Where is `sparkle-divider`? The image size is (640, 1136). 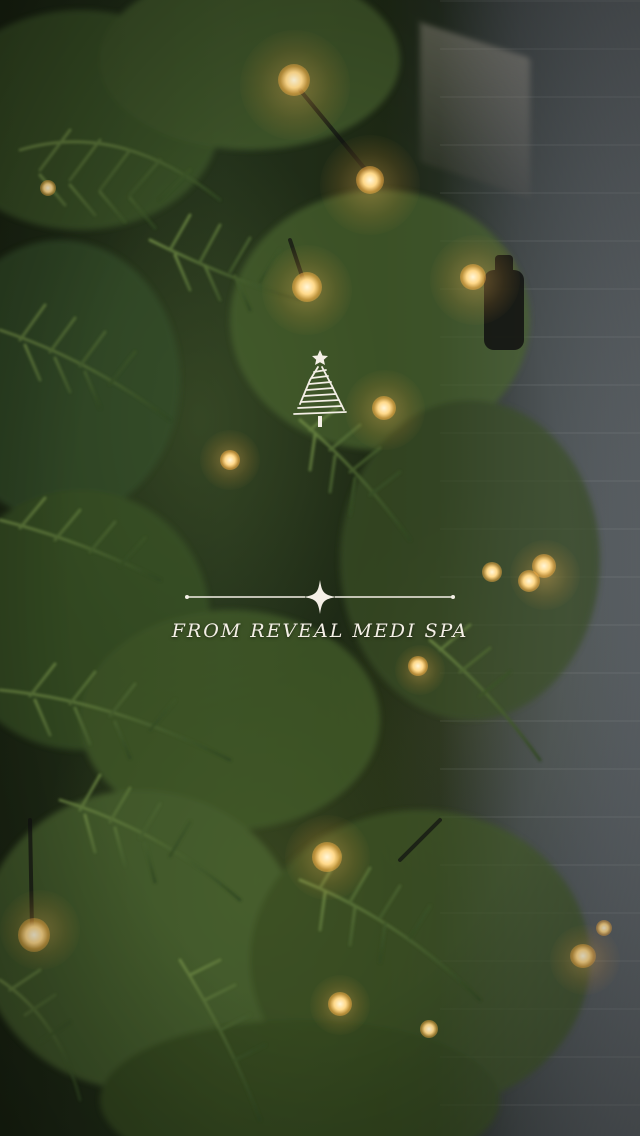
sparkle-divider is located at coordinates (320, 597).